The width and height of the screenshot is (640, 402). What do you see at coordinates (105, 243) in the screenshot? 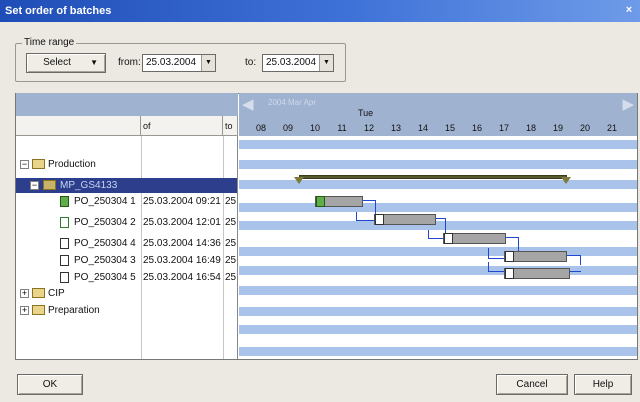
I see `row-name: PO_250304 4` at bounding box center [105, 243].